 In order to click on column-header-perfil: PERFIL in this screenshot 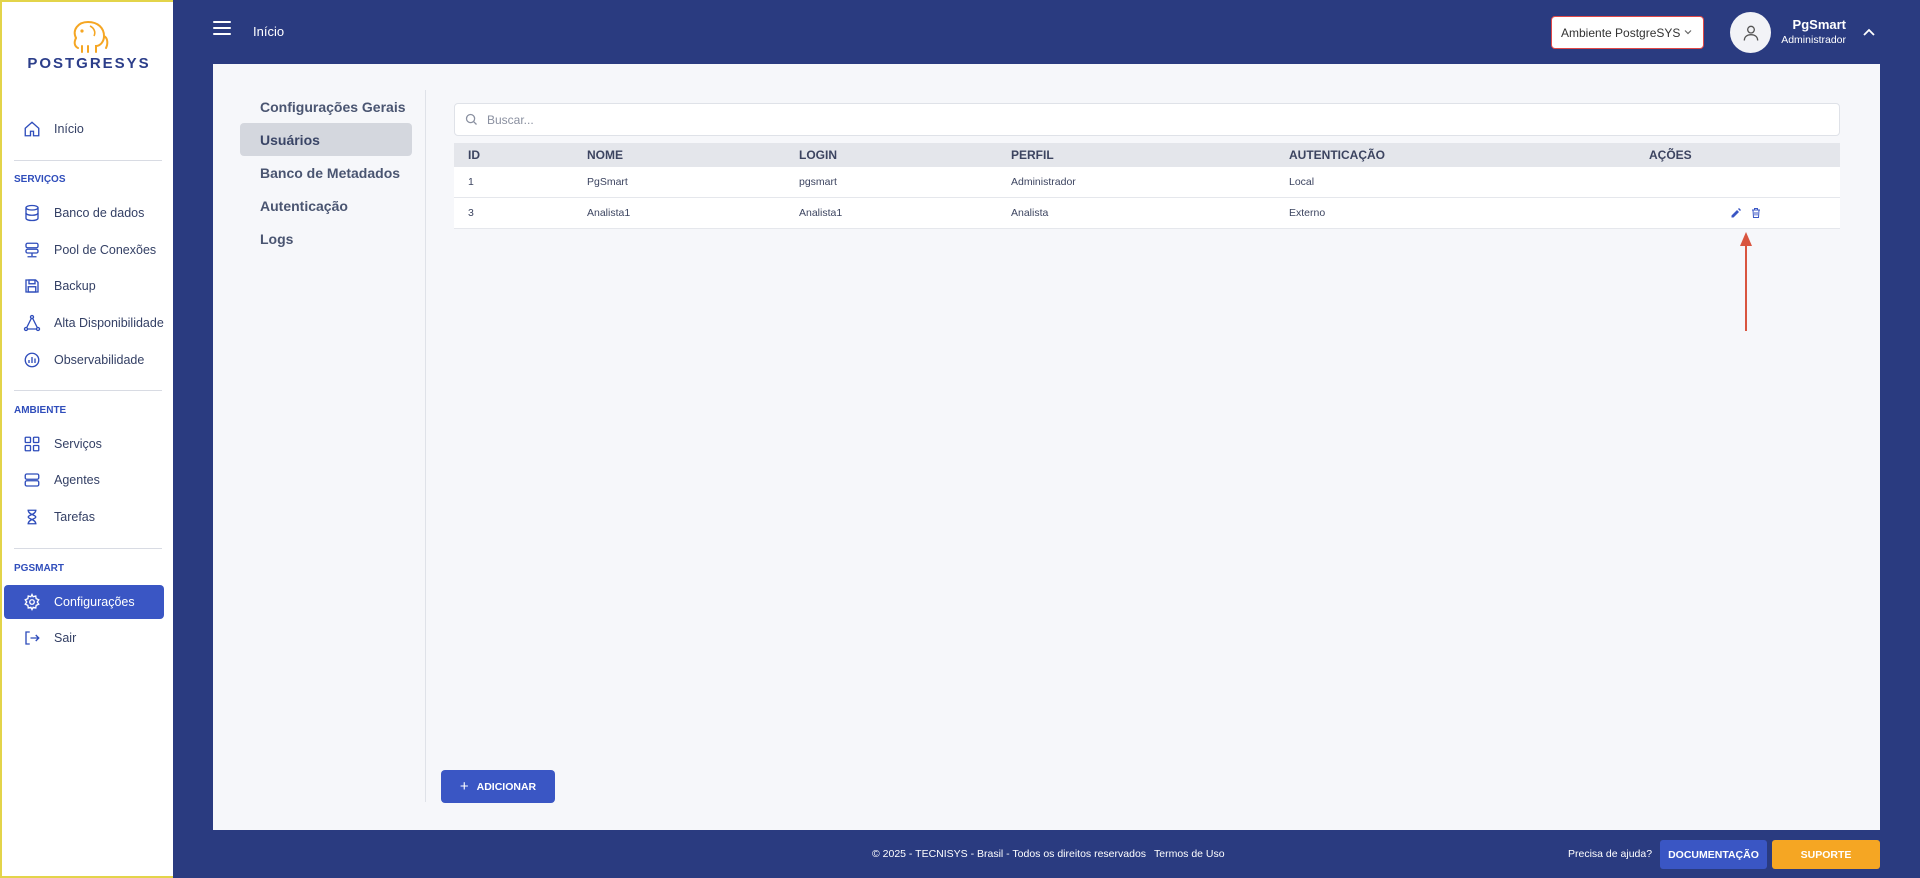, I will do `click(1032, 155)`.